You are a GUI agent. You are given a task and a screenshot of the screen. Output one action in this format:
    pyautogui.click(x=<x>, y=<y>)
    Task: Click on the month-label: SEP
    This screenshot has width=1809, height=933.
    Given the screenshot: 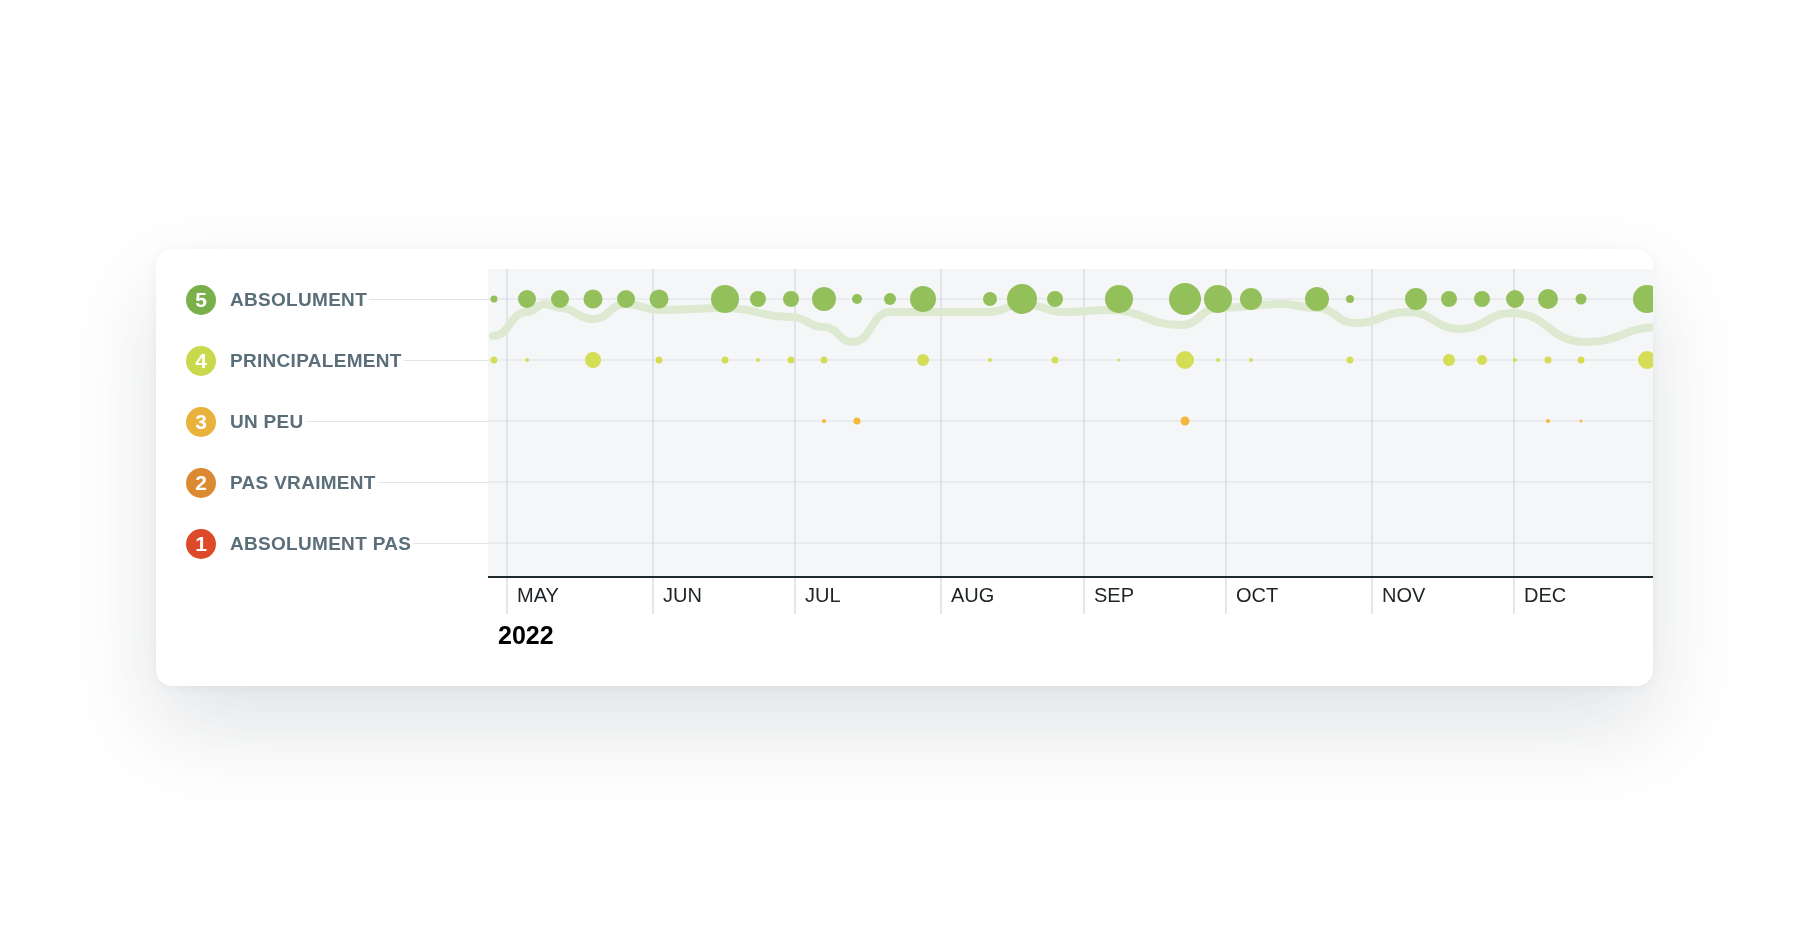 What is the action you would take?
    pyautogui.click(x=1114, y=595)
    